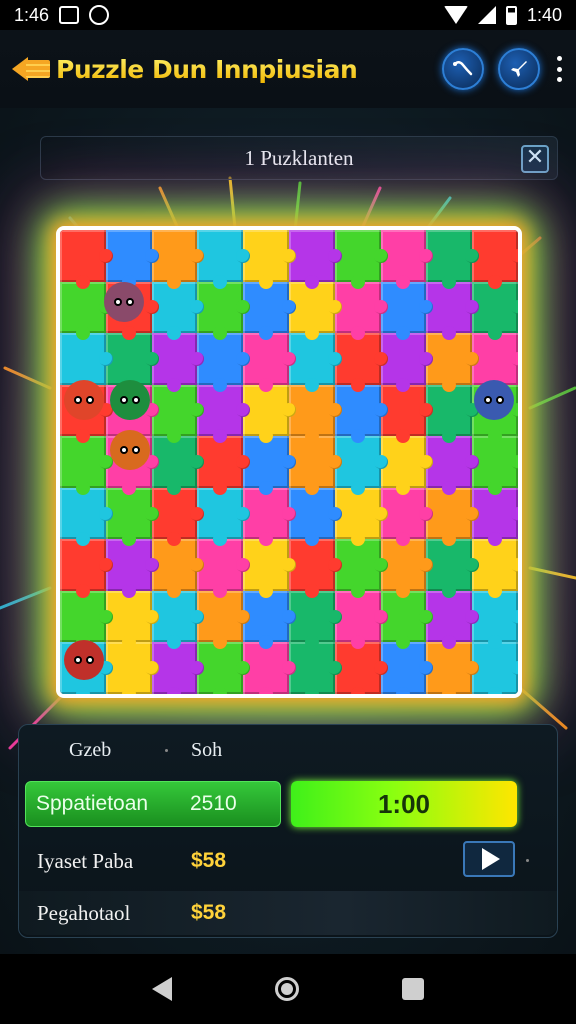 The width and height of the screenshot is (576, 1024). I want to click on status-time-right: 1:40, so click(544, 14).